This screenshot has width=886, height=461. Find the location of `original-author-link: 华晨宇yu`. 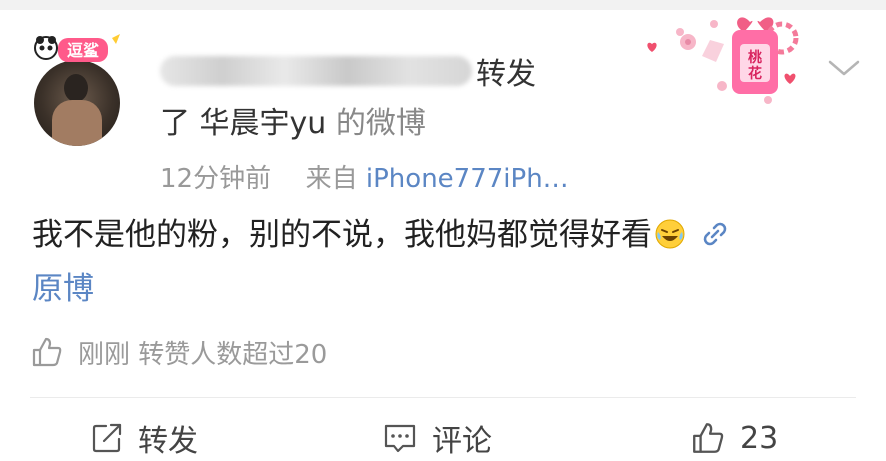

original-author-link: 华晨宇yu is located at coordinates (263, 123).